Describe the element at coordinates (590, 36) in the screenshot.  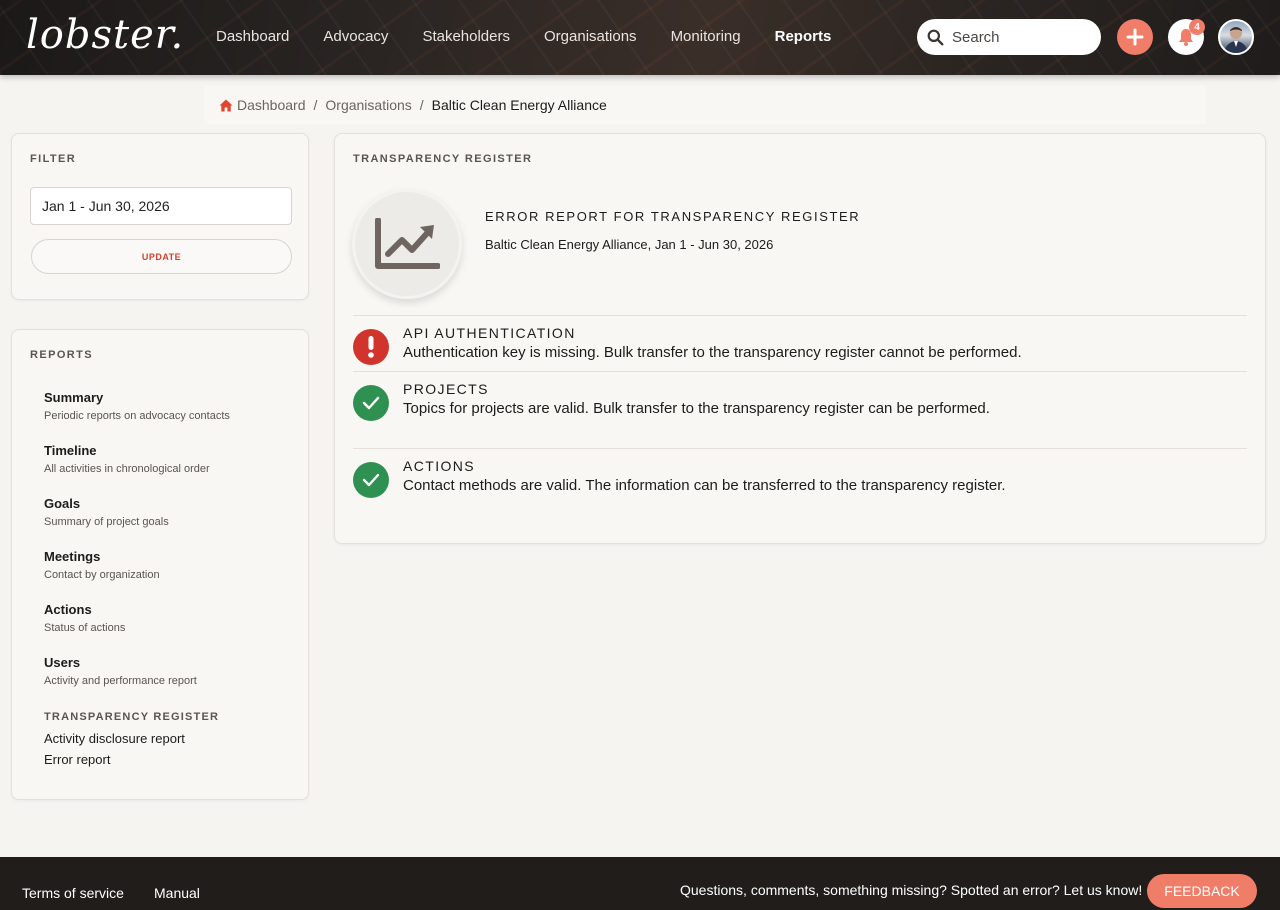
I see `nav-item-organisations: Organisations` at that location.